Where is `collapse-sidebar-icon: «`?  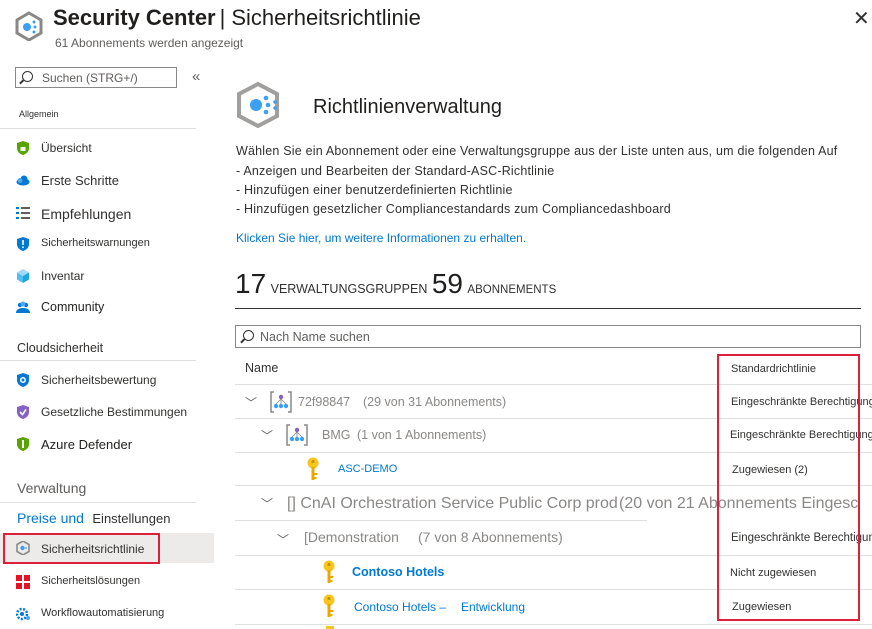 collapse-sidebar-icon: « is located at coordinates (196, 76).